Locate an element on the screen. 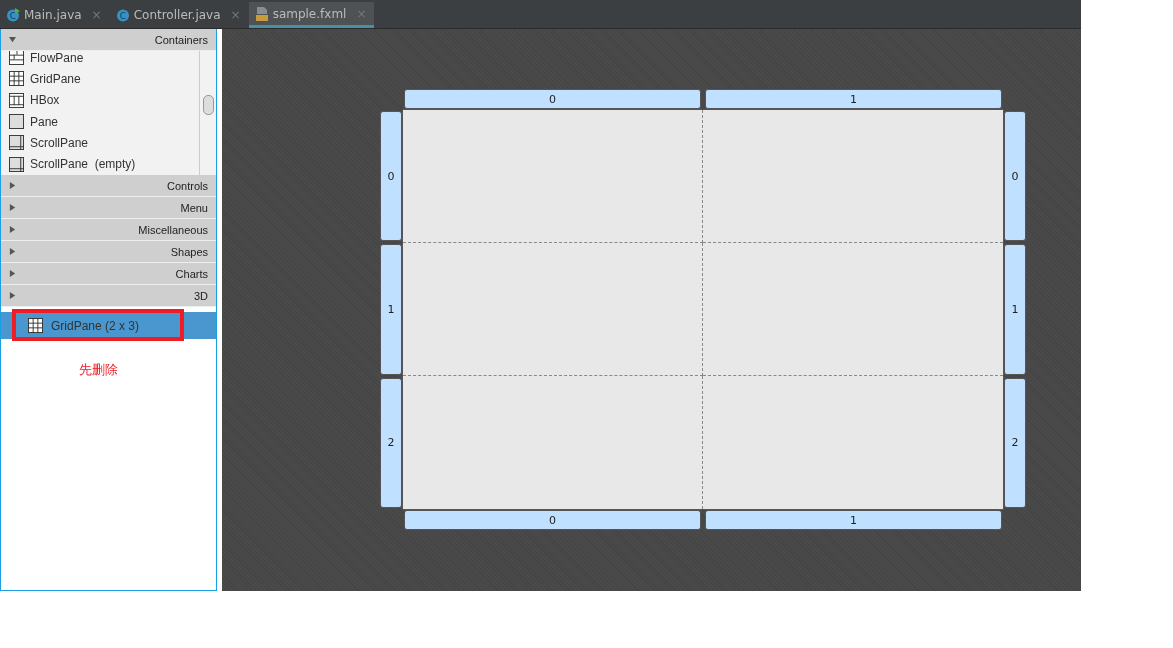  annotation-text: 先删除 is located at coordinates (98, 370).